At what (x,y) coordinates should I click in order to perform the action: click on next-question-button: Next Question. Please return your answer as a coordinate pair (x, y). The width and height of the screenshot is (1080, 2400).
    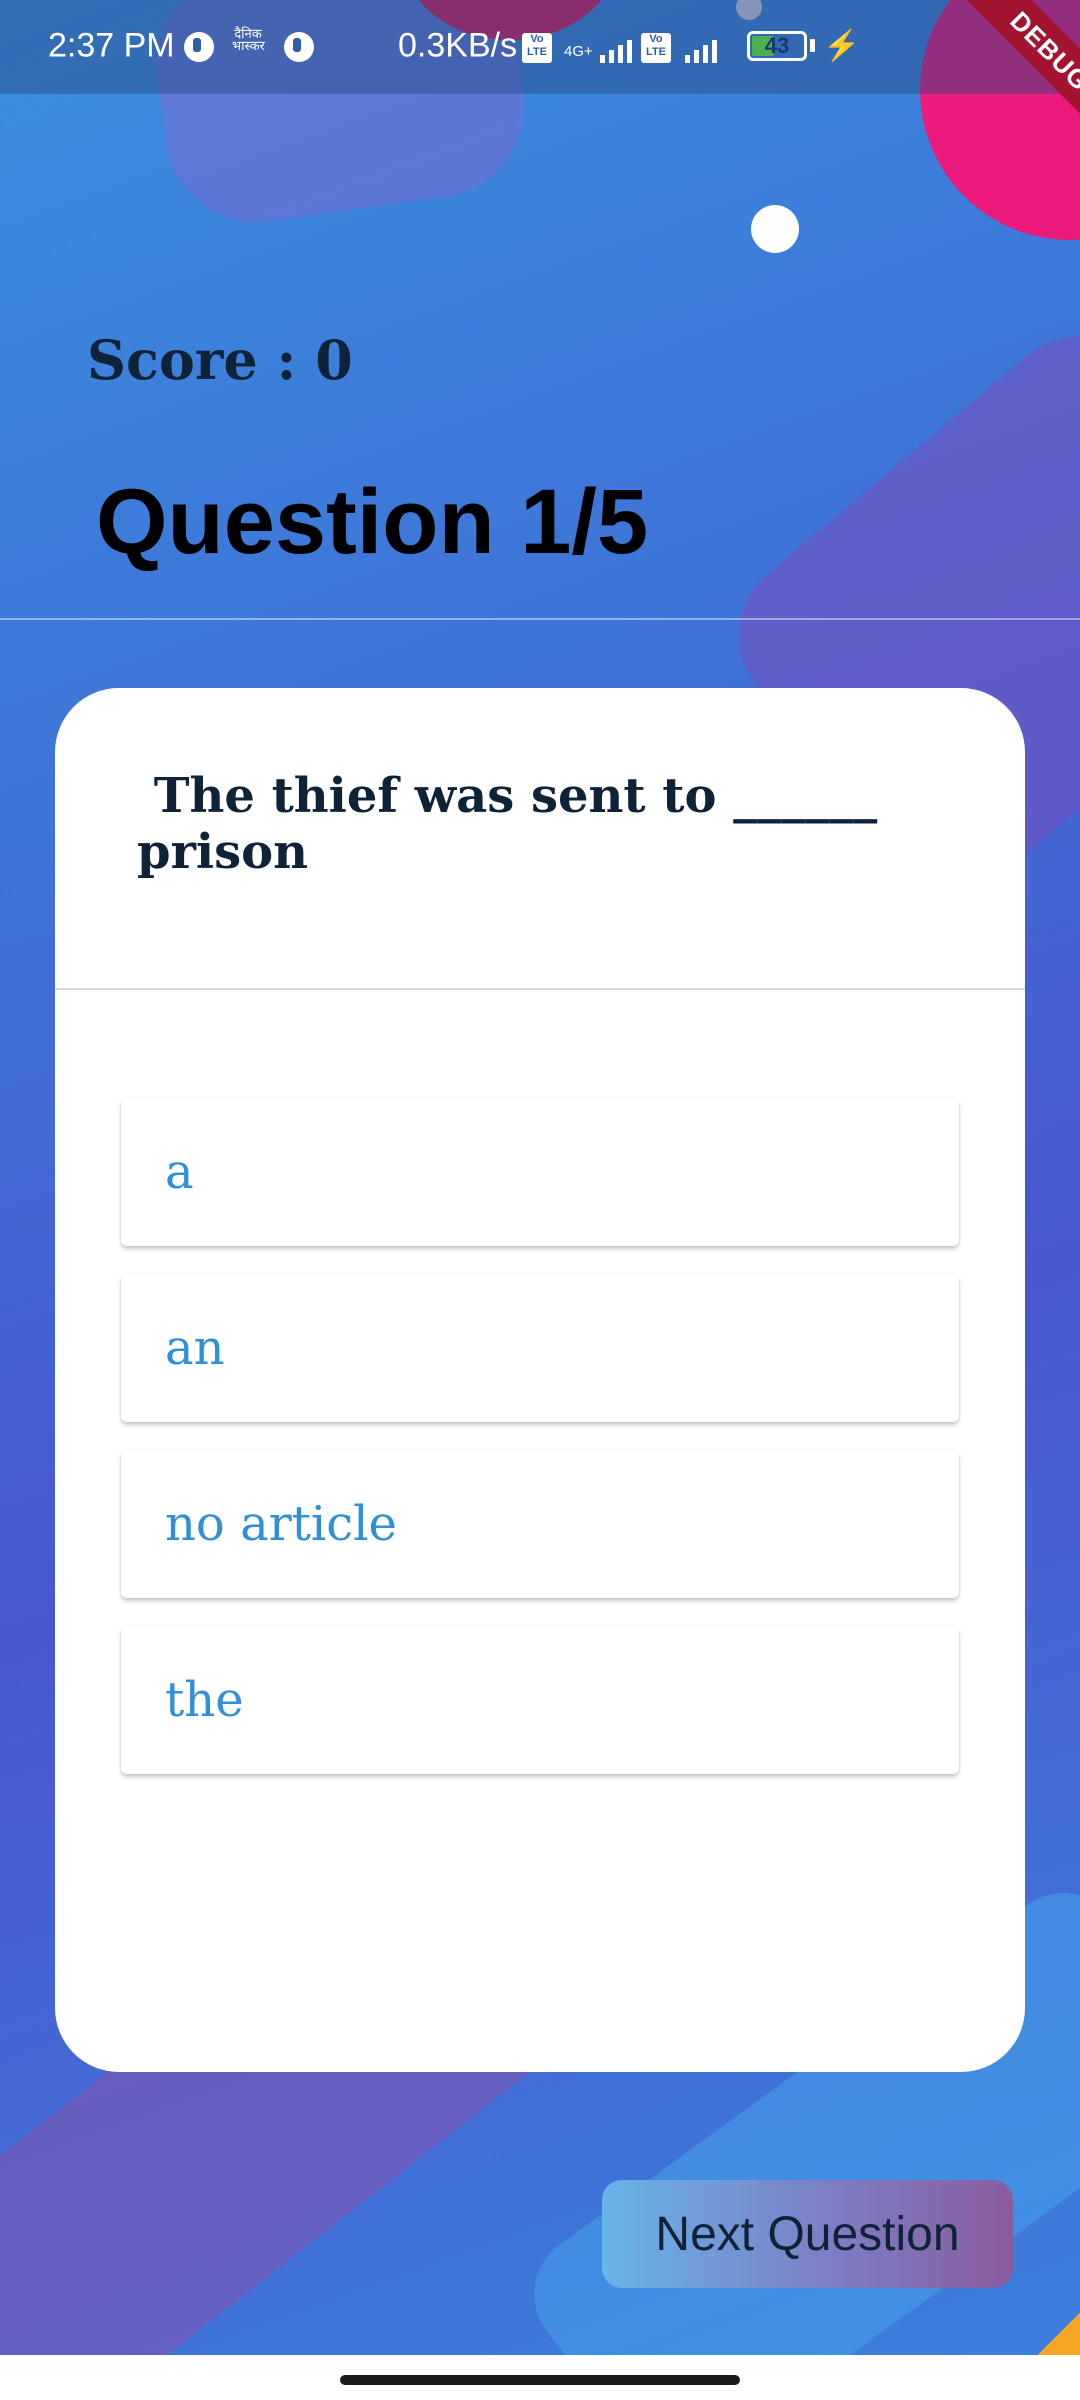
    Looking at the image, I should click on (807, 2234).